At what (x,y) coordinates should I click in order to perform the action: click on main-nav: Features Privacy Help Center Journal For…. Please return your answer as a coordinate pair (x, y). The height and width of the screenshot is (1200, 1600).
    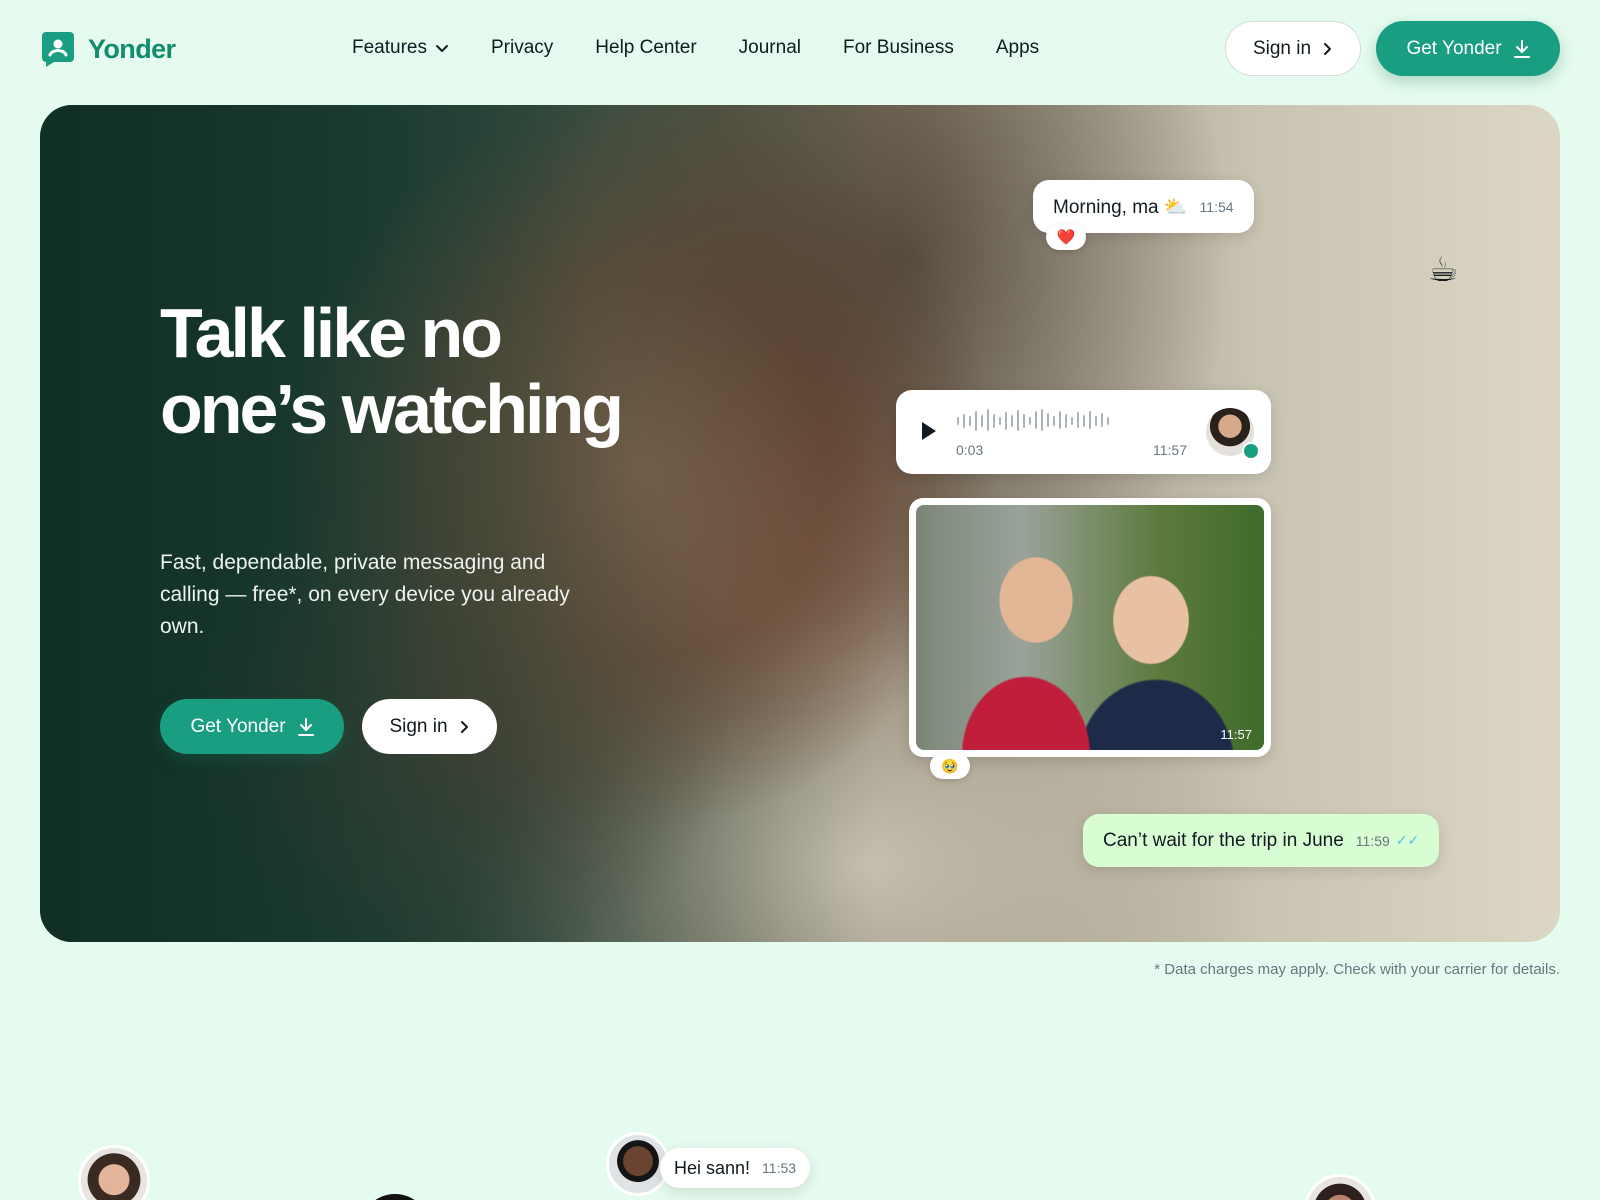
    Looking at the image, I should click on (695, 48).